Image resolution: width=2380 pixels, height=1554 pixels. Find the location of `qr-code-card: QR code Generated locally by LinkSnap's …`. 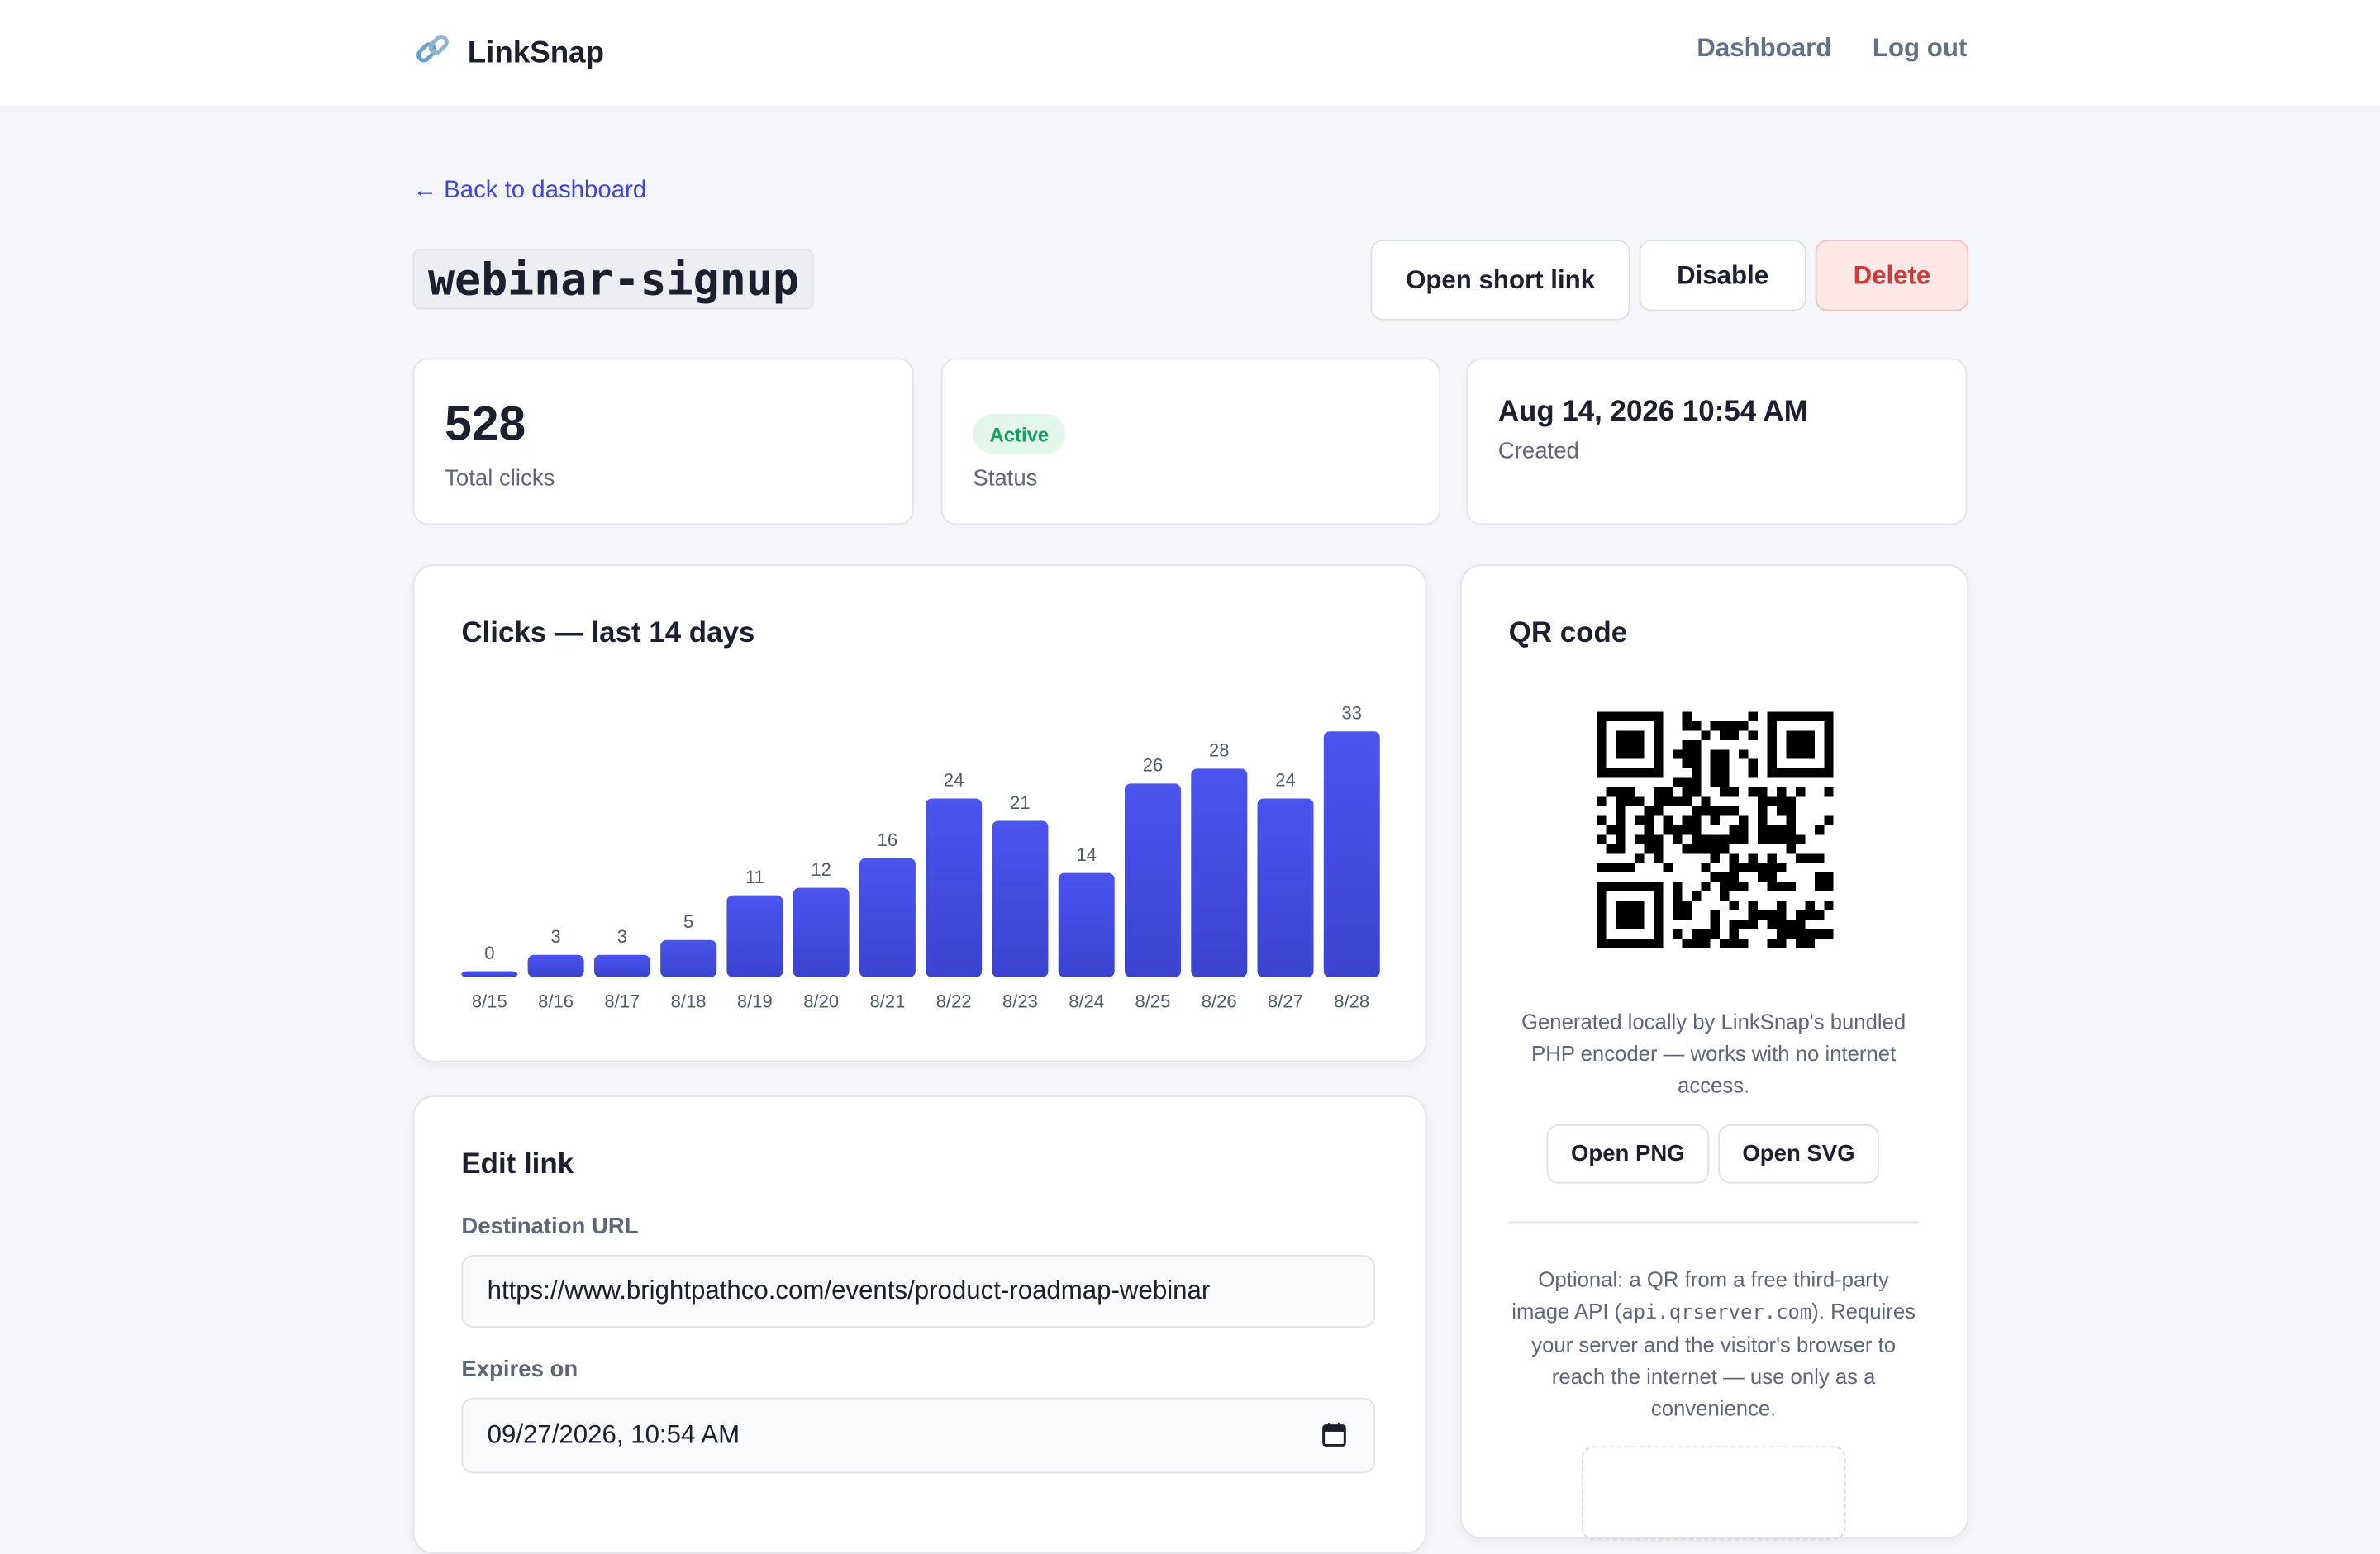

qr-code-card: QR code Generated locally by LinkSnap's … is located at coordinates (1714, 1052).